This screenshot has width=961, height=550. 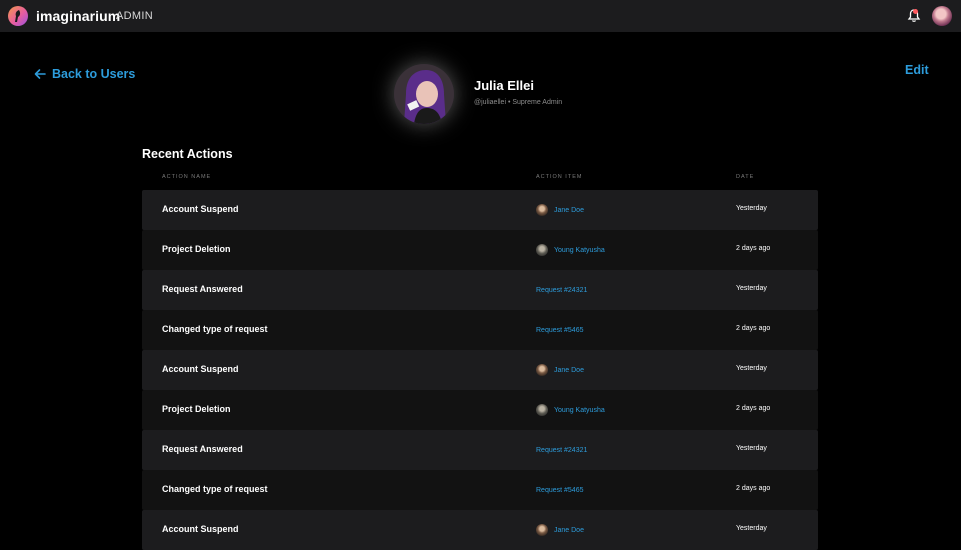 What do you see at coordinates (94, 74) in the screenshot?
I see `back-label: Back to Users` at bounding box center [94, 74].